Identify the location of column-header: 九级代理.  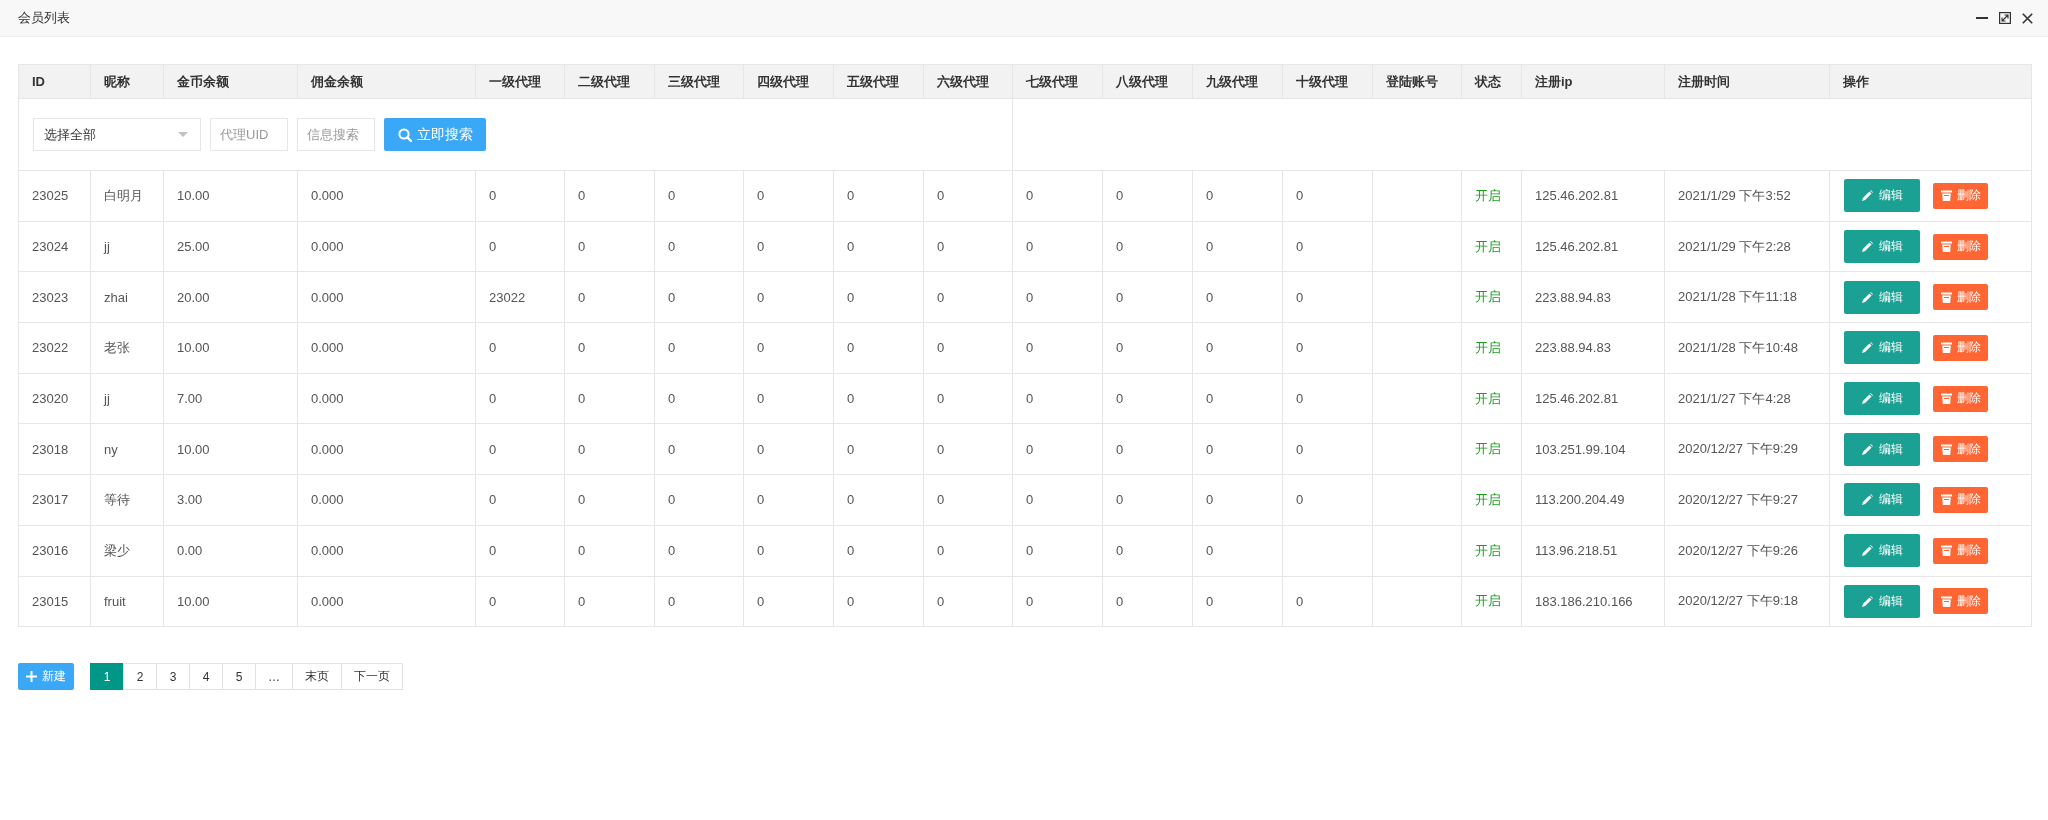
(1237, 81).